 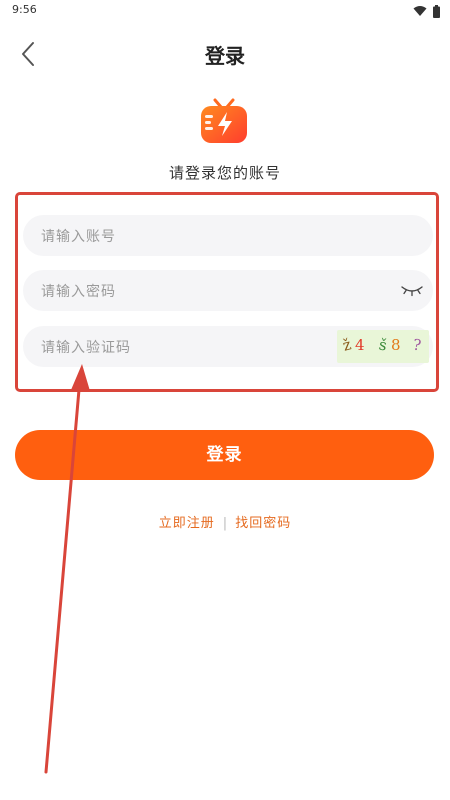 I want to click on eye-closed-icon, so click(x=412, y=290).